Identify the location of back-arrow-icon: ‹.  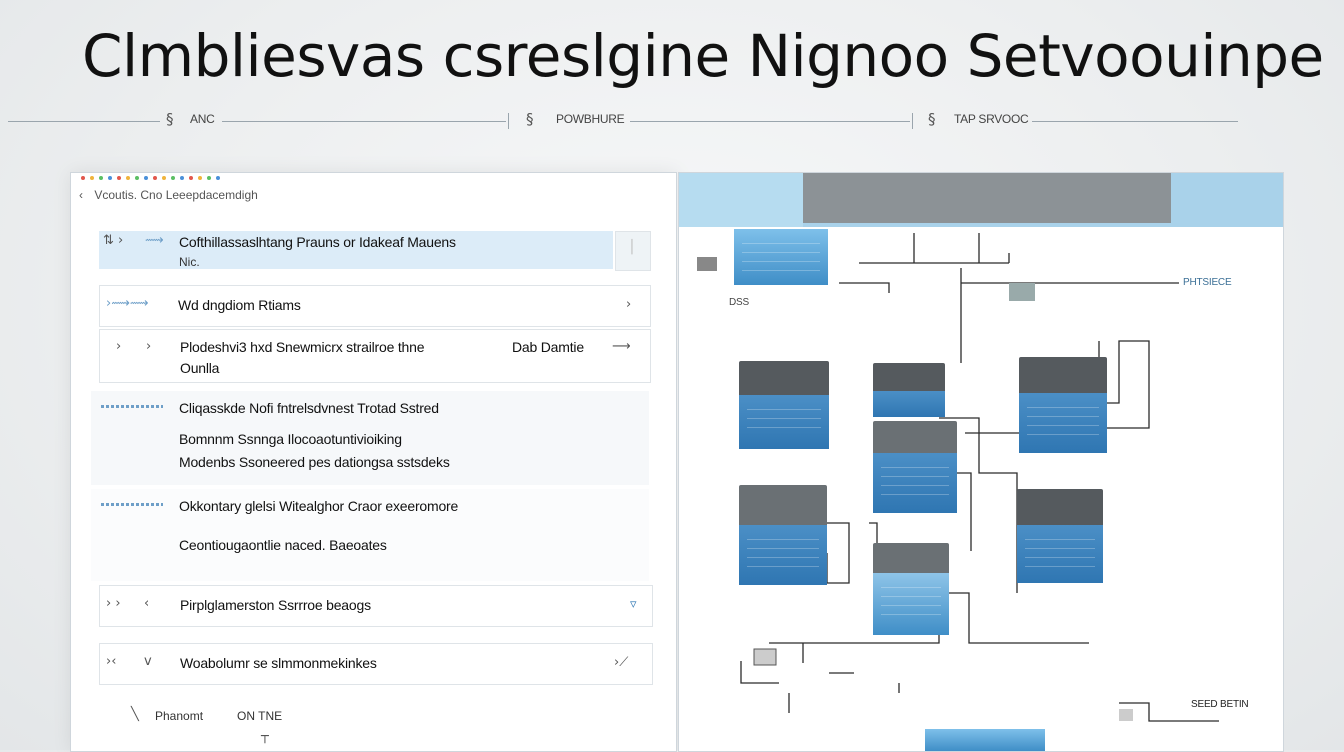
(81, 195).